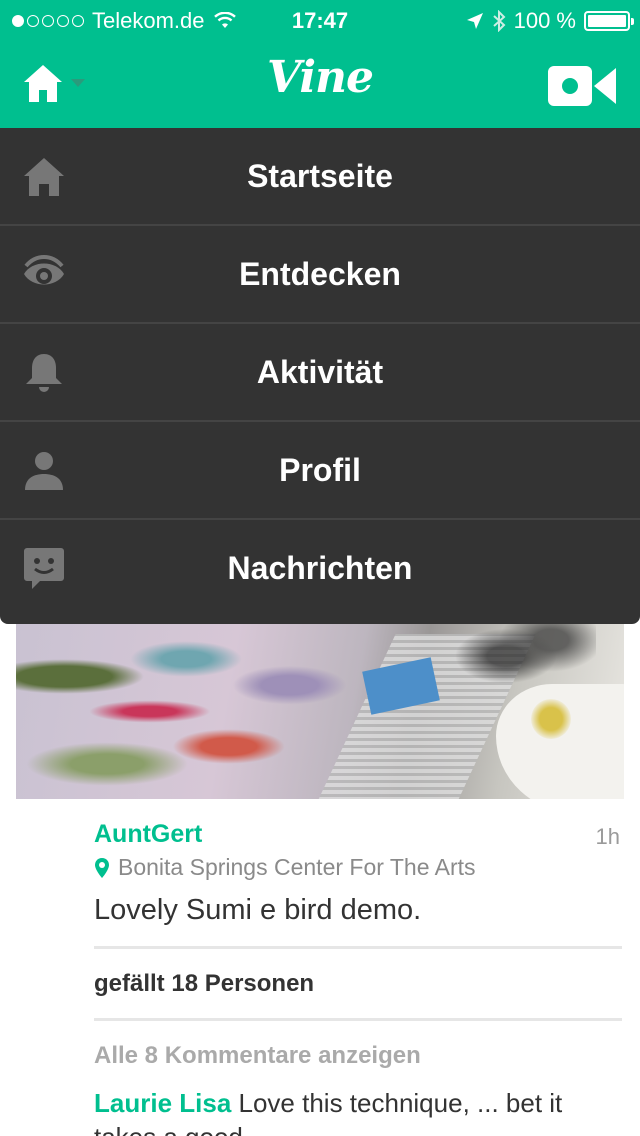  Describe the element at coordinates (204, 984) in the screenshot. I see `likes-count-link: gefällt 18 Personen` at that location.